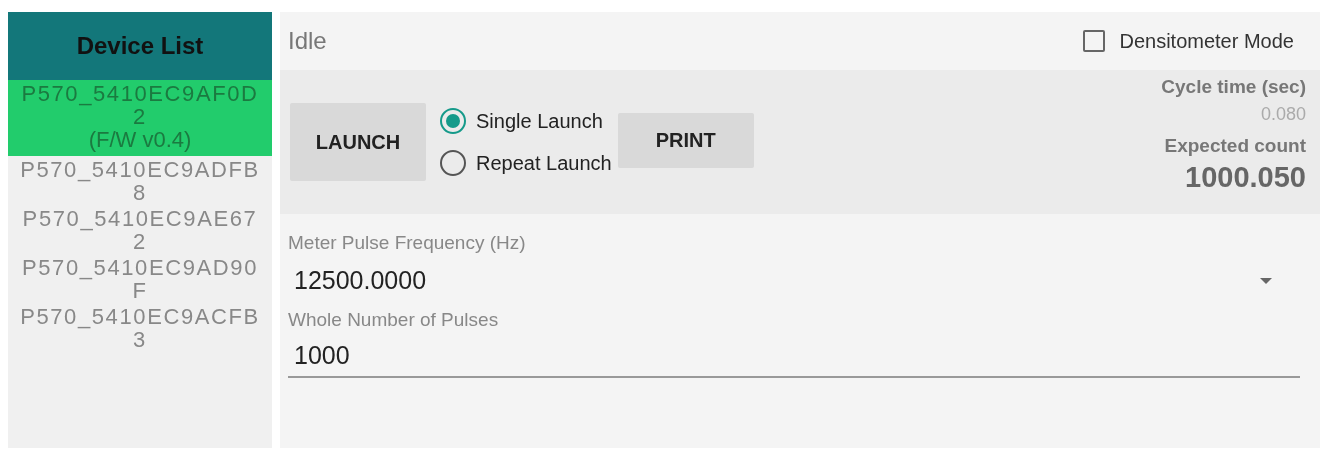 The height and width of the screenshot is (460, 1330). What do you see at coordinates (307, 41) in the screenshot?
I see `status-text: Idle` at bounding box center [307, 41].